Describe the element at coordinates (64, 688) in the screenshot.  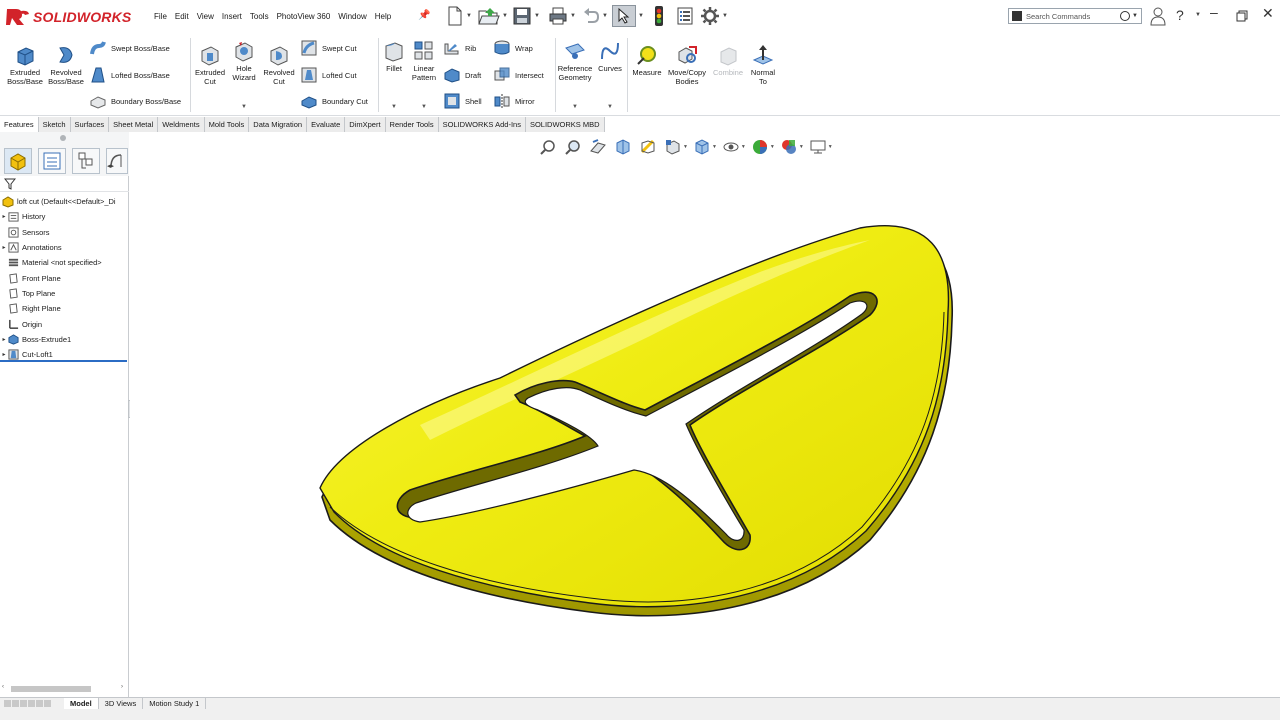
I see `horizontal-scrollbar: ‹ ›` at that location.